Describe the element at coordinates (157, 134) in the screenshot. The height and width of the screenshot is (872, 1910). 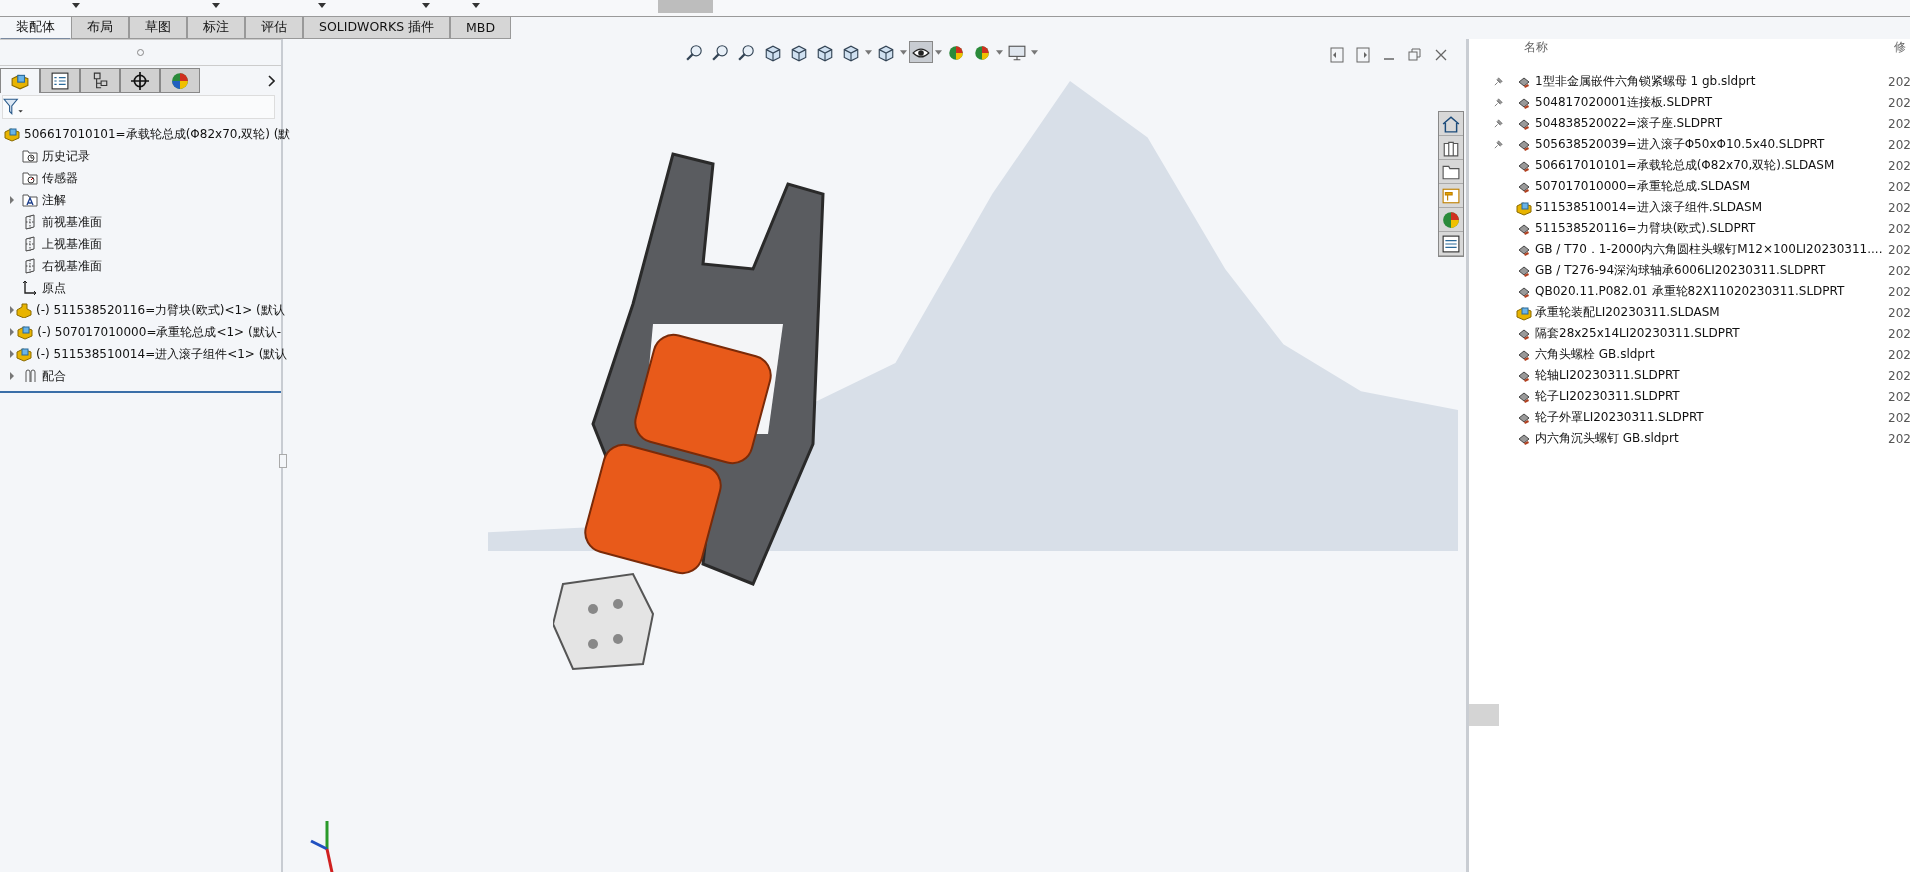
I see `tree-item: 506617010101=承载轮总成(Φ82x70,双轮) (默` at that location.